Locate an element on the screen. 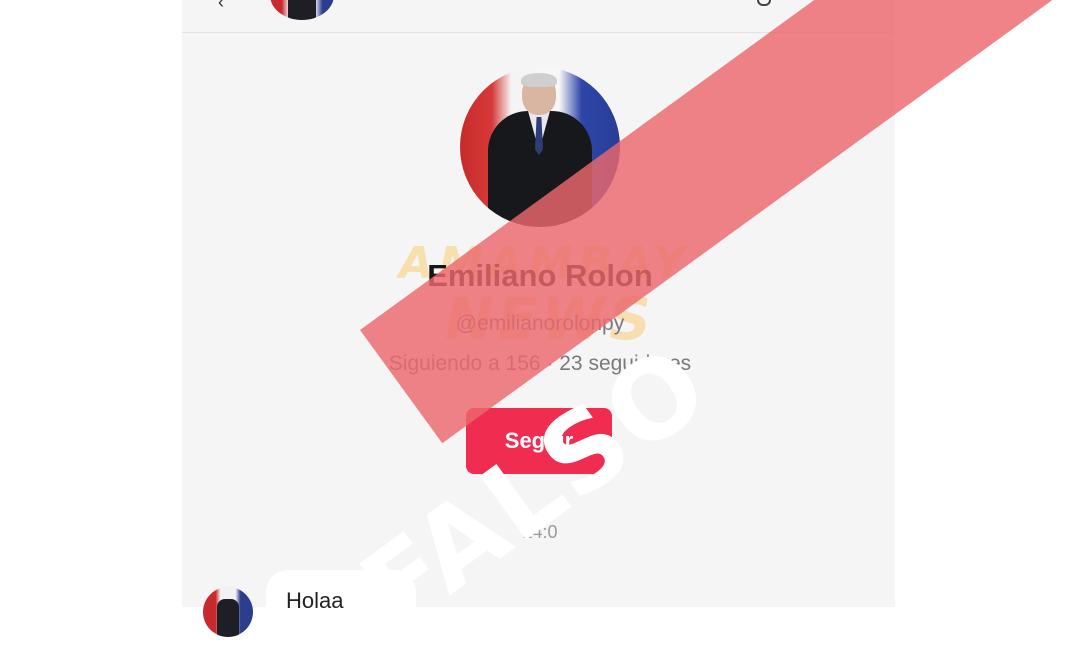 The width and height of the screenshot is (1080, 654). message-text: Holaa is located at coordinates (315, 600).